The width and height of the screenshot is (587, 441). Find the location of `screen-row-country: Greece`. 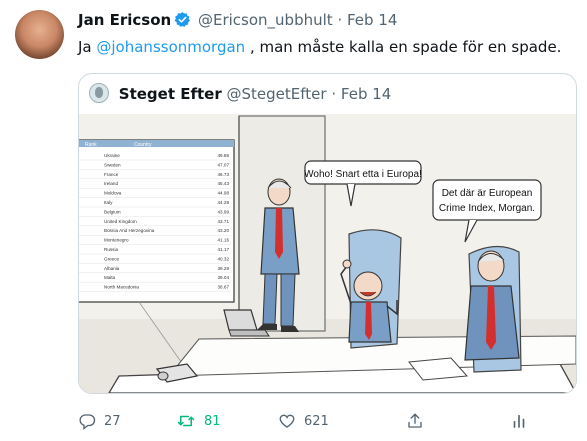

screen-row-country: Greece is located at coordinates (112, 258).